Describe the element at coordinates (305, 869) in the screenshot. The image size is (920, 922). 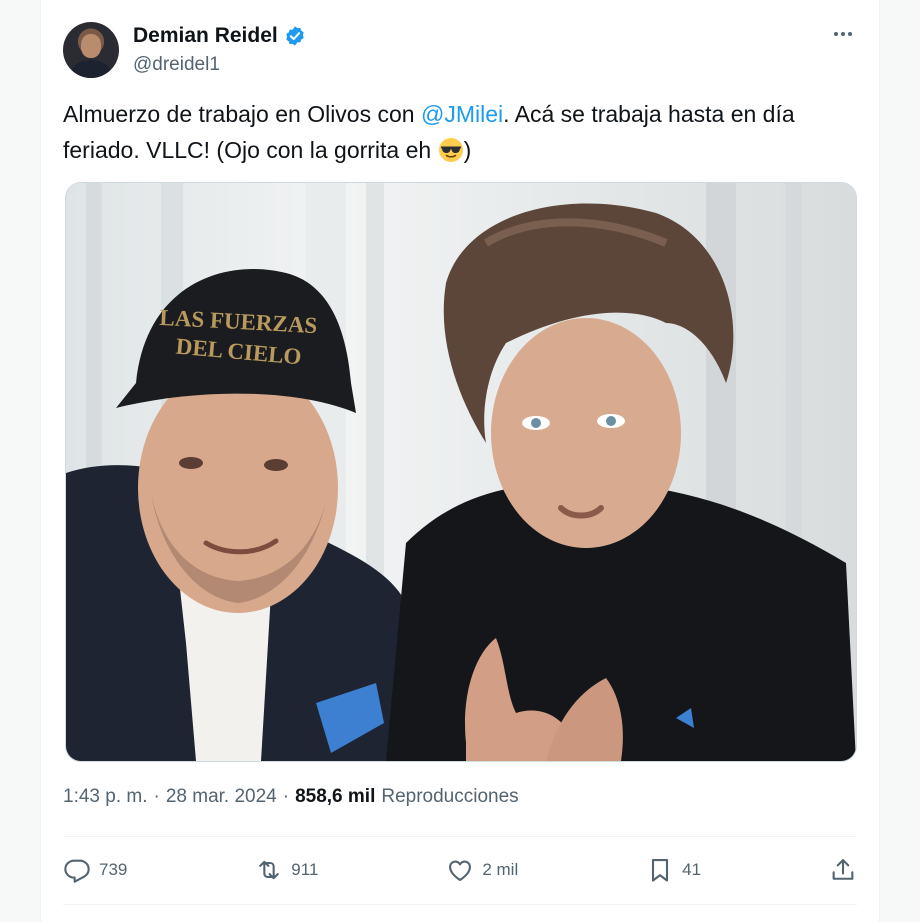
I see `repost-count: 911` at that location.